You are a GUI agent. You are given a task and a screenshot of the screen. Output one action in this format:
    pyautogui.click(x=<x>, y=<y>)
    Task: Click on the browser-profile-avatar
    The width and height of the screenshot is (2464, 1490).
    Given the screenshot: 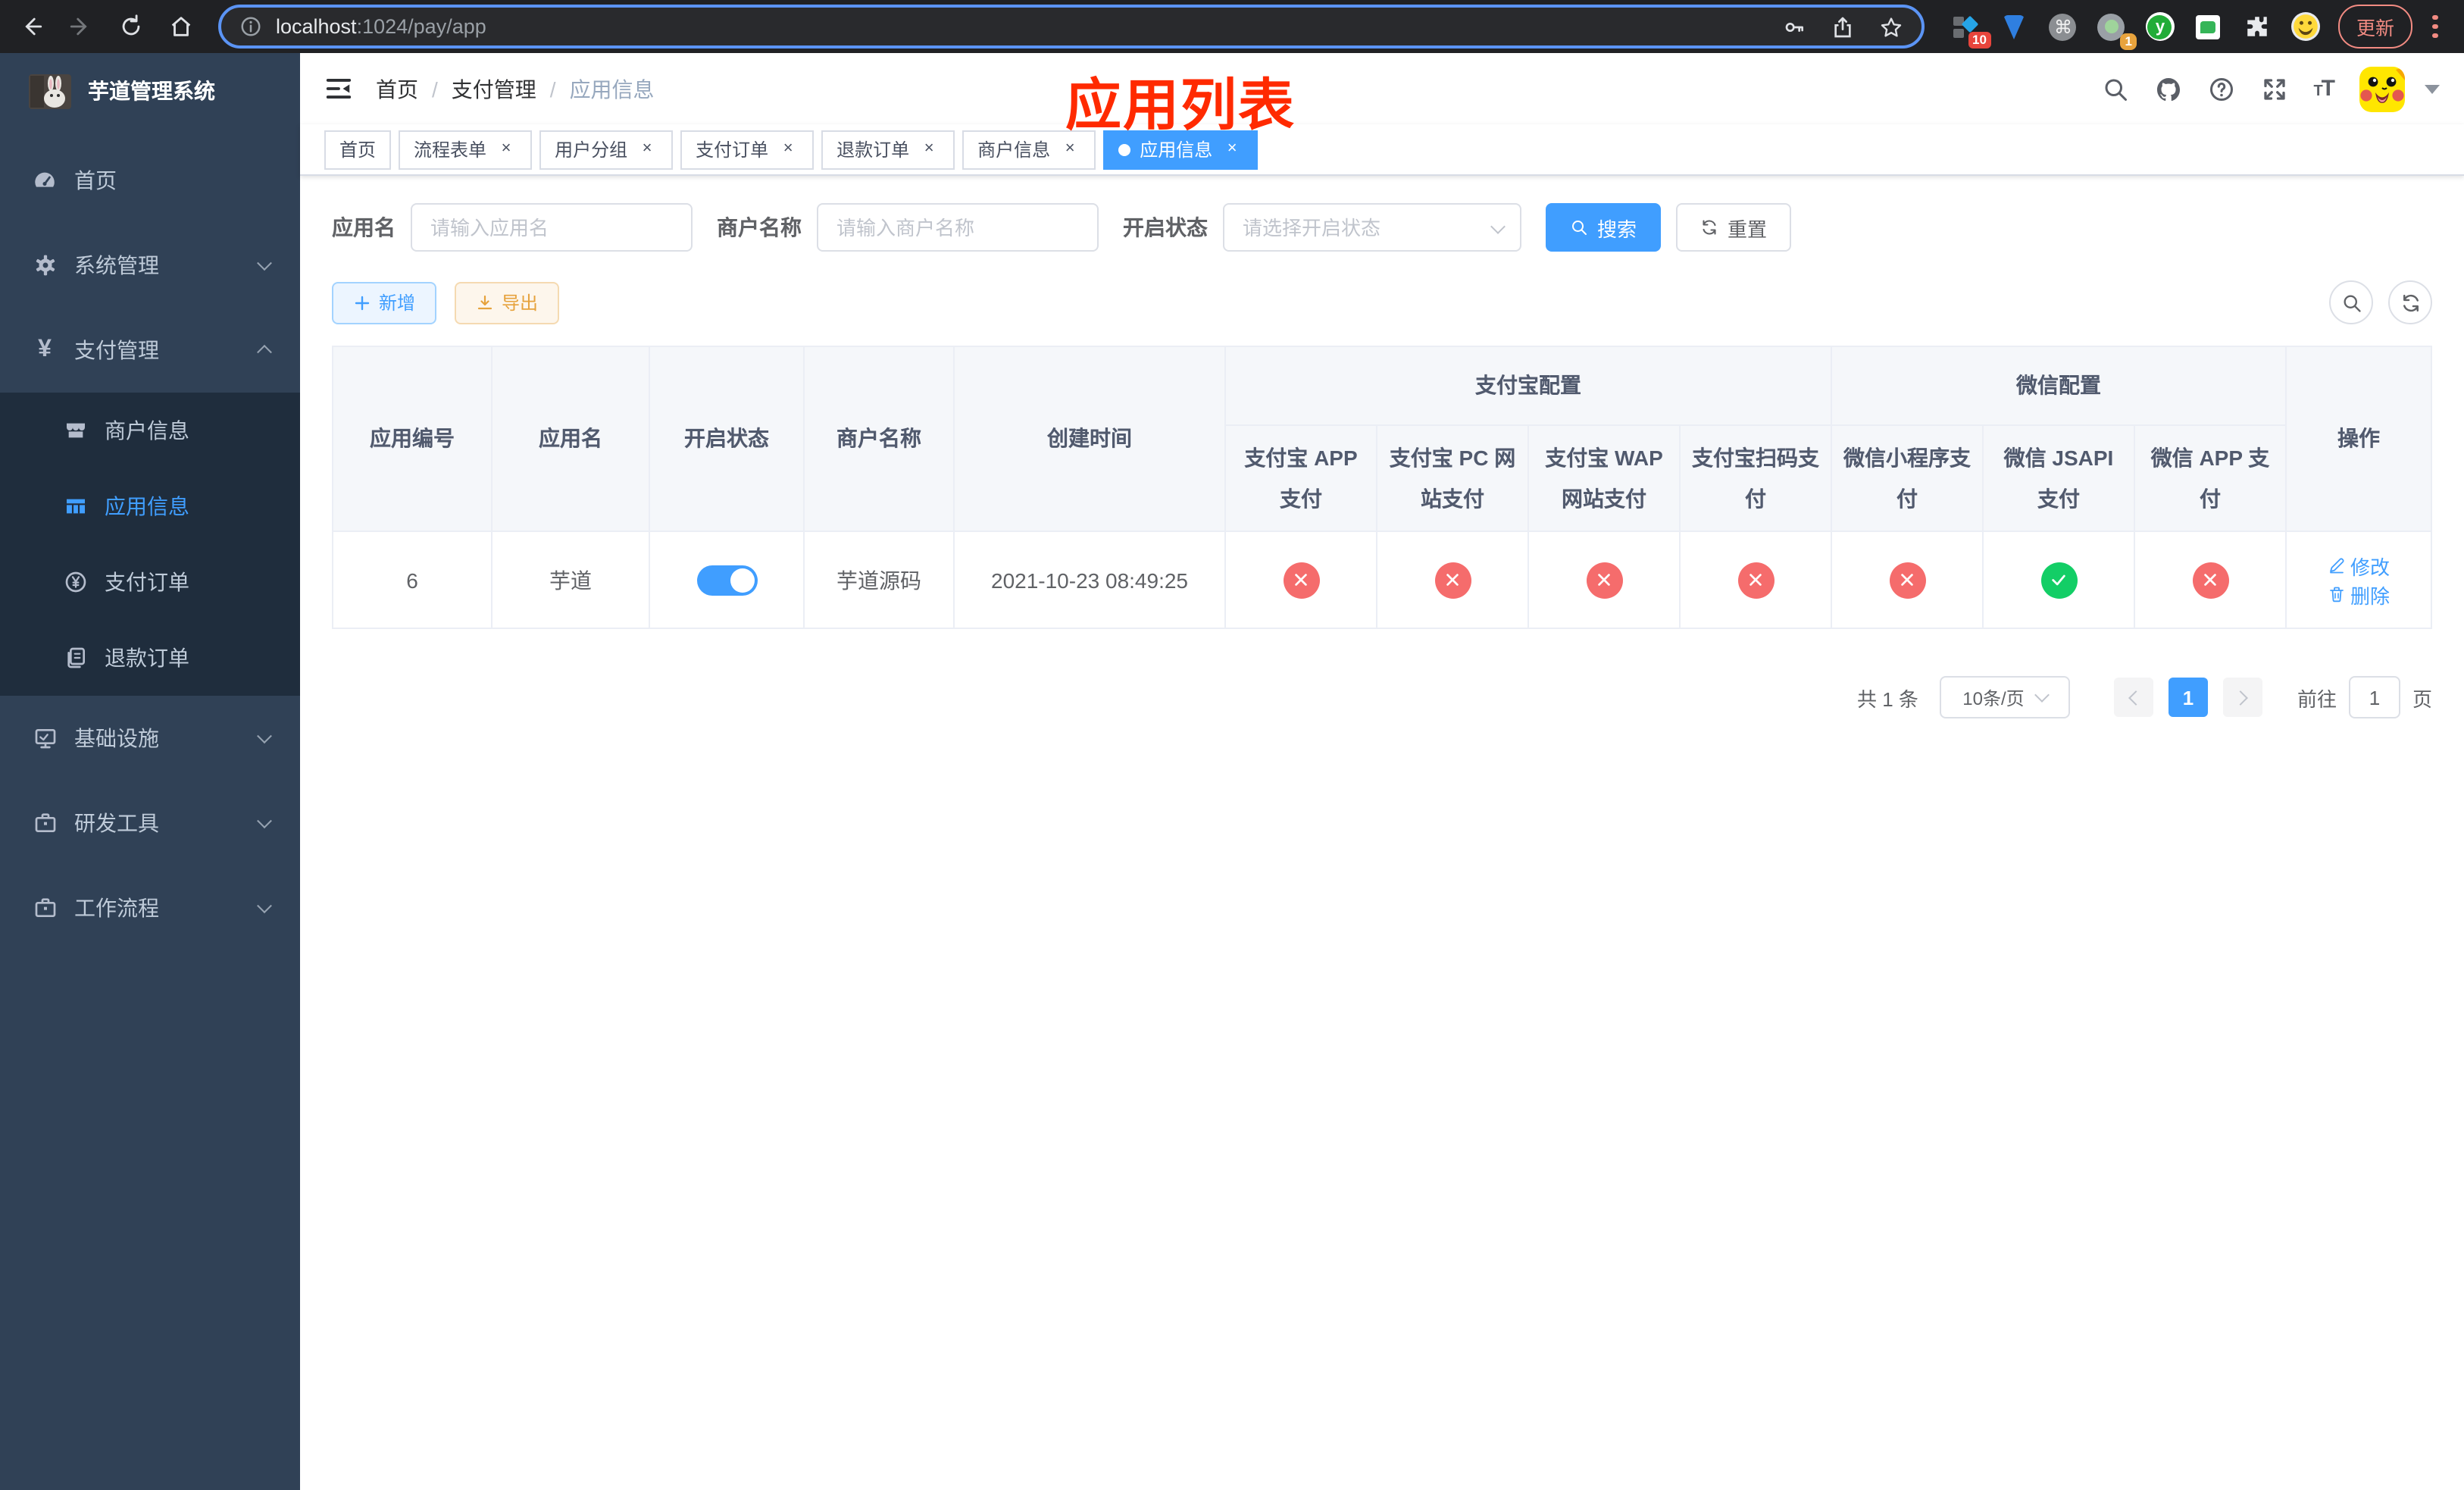 What is the action you would take?
    pyautogui.click(x=2305, y=27)
    